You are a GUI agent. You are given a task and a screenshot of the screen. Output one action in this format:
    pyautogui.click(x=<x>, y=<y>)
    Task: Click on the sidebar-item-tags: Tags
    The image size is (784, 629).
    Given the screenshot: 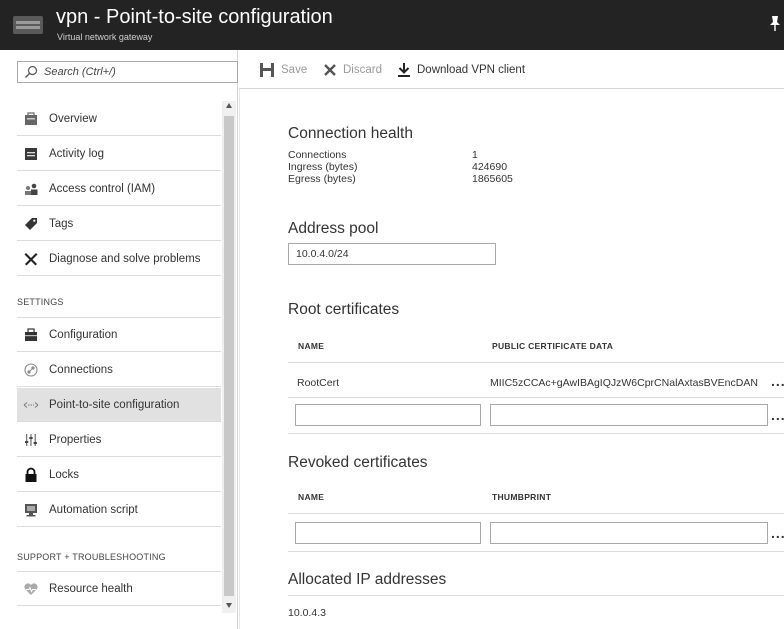 What is the action you would take?
    pyautogui.click(x=119, y=224)
    